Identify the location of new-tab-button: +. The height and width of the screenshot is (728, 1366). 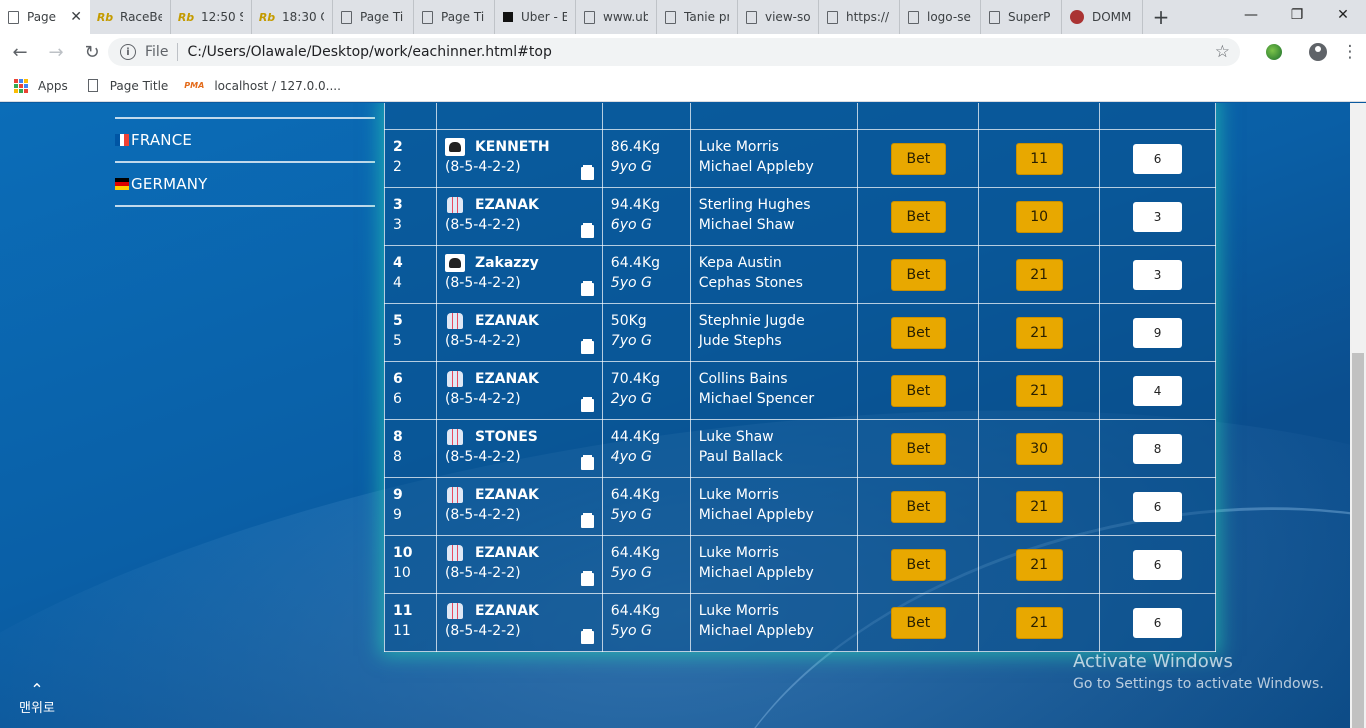
(1161, 17).